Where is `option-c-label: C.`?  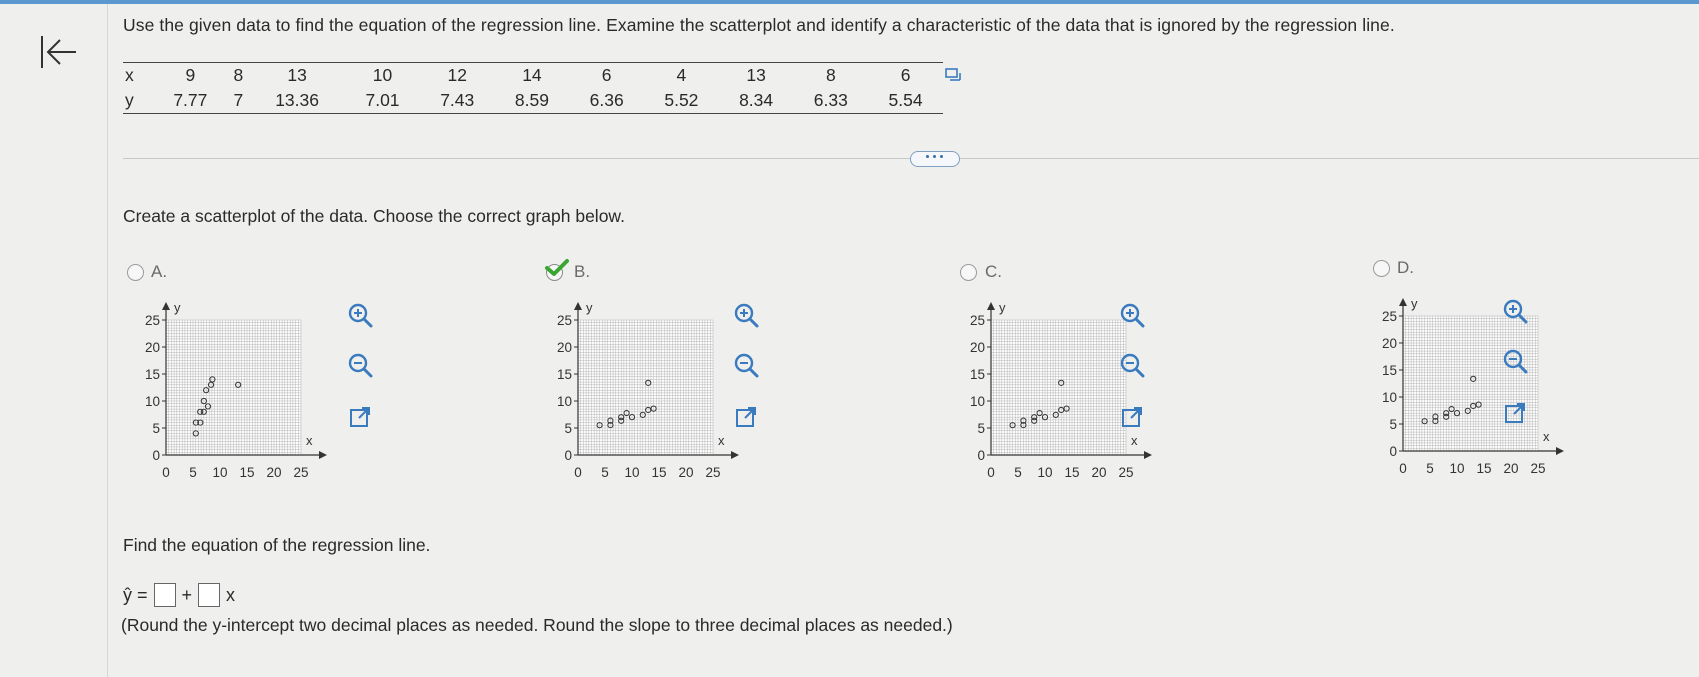 option-c-label: C. is located at coordinates (993, 271).